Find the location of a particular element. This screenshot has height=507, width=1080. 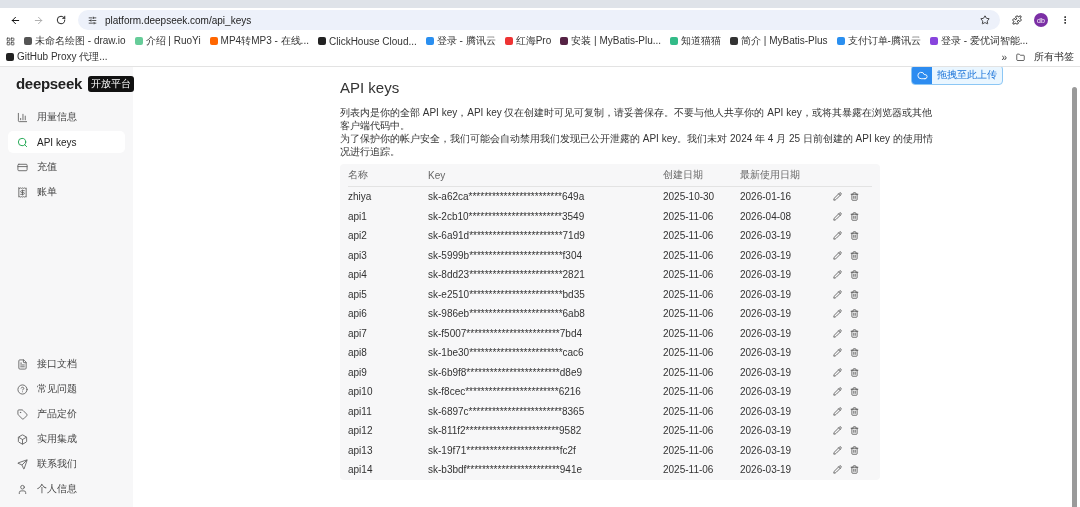

table-cell-text: sk-a62ca************************649a is located at coordinates (507, 197).